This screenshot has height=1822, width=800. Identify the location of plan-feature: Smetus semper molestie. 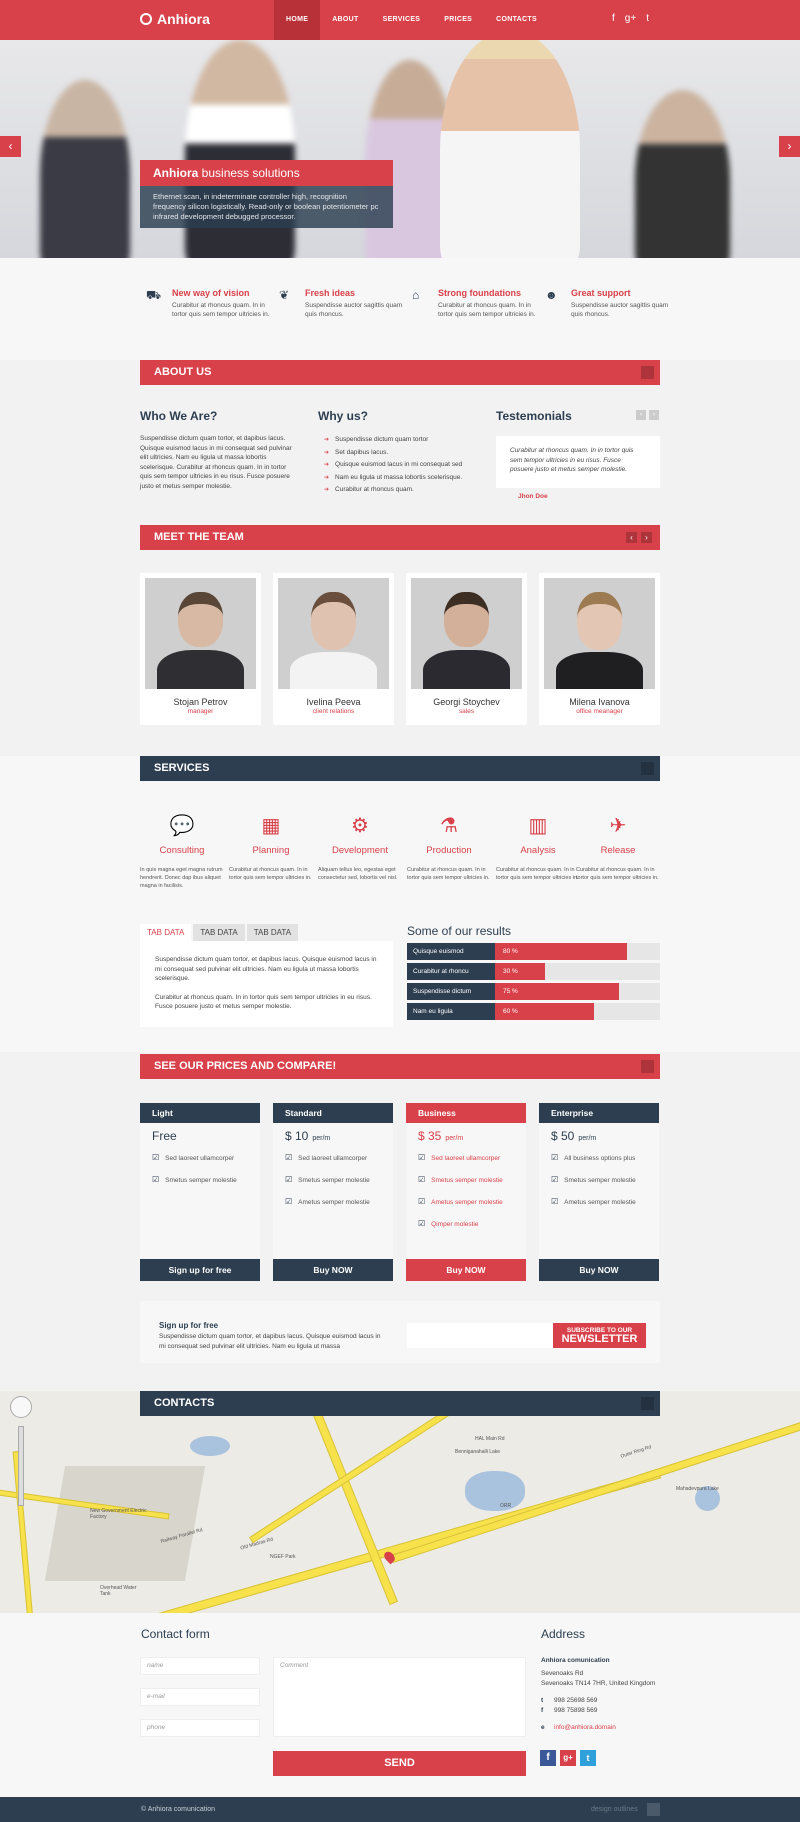
(339, 1180).